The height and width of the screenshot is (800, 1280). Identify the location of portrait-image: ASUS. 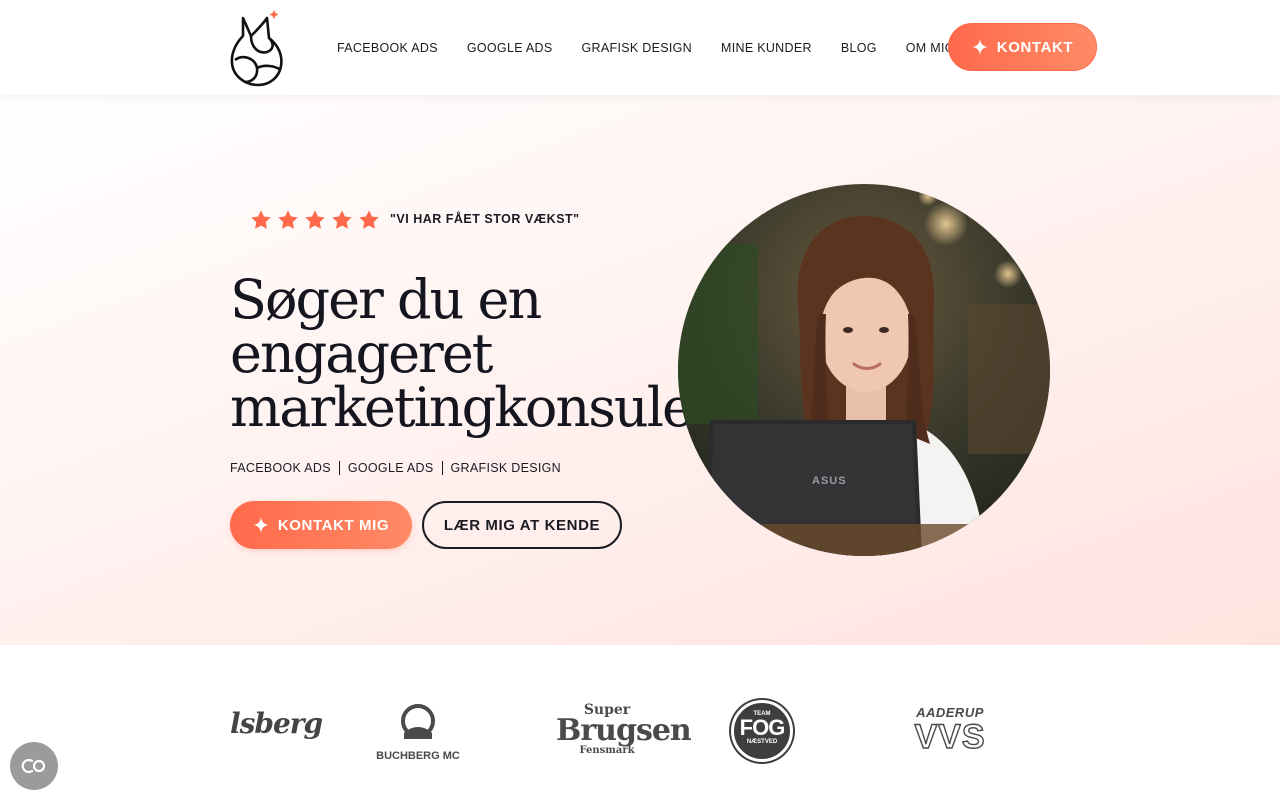
(864, 370).